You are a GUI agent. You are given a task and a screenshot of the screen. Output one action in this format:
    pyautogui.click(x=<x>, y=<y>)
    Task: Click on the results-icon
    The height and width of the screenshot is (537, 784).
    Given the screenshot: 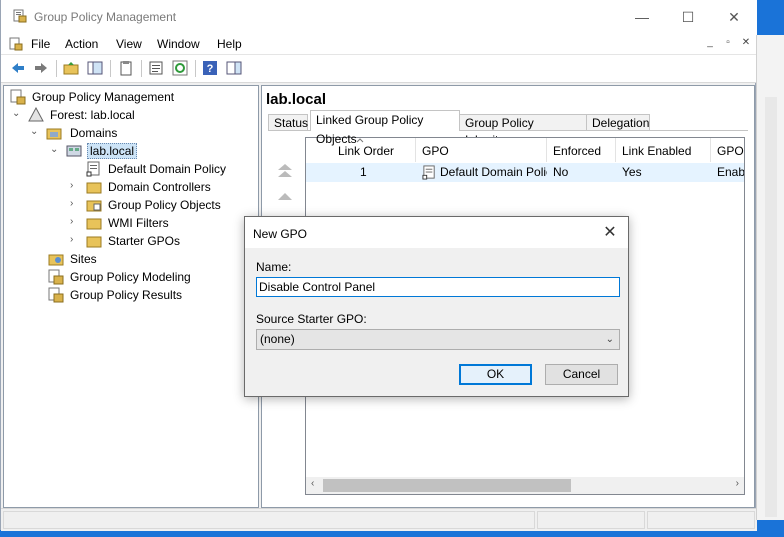 What is the action you would take?
    pyautogui.click(x=56, y=295)
    